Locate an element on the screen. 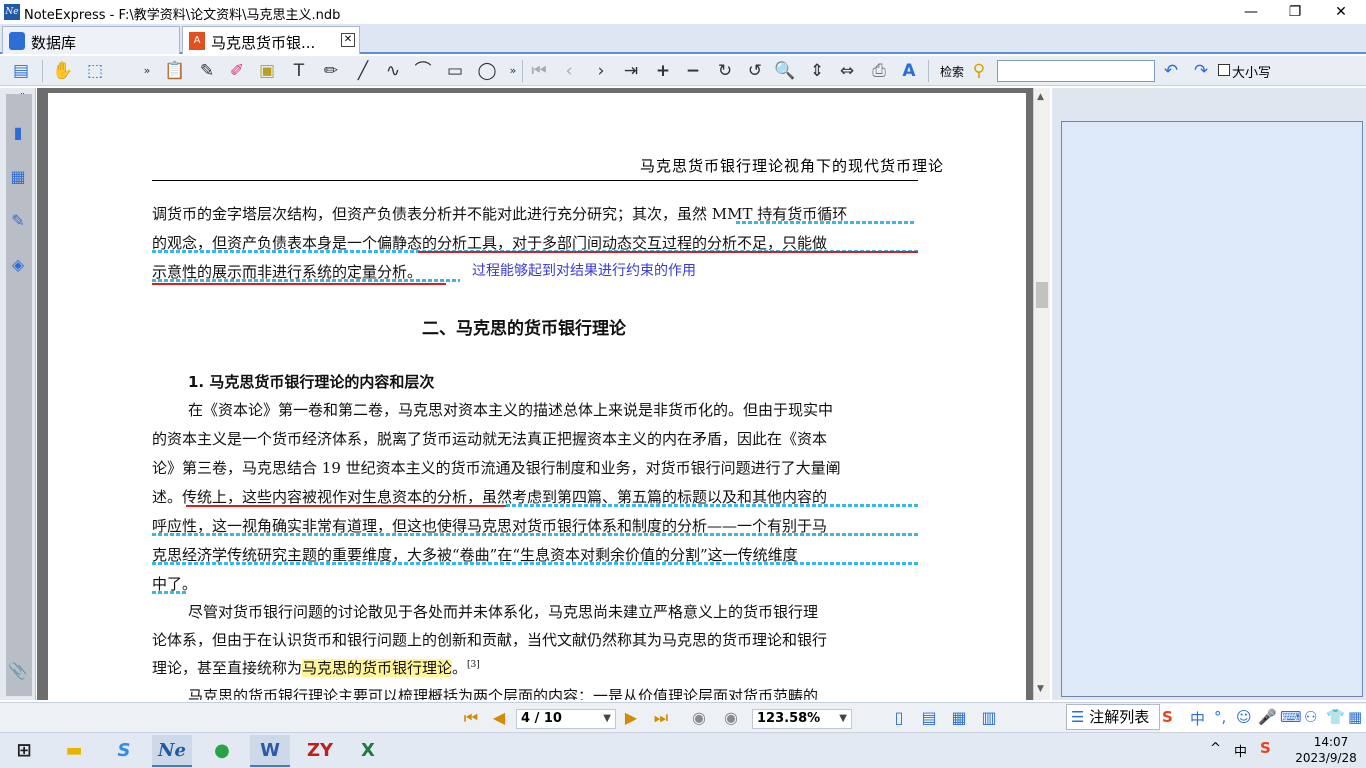  notes-list-tab: ☰ 注解列表 is located at coordinates (1113, 717).